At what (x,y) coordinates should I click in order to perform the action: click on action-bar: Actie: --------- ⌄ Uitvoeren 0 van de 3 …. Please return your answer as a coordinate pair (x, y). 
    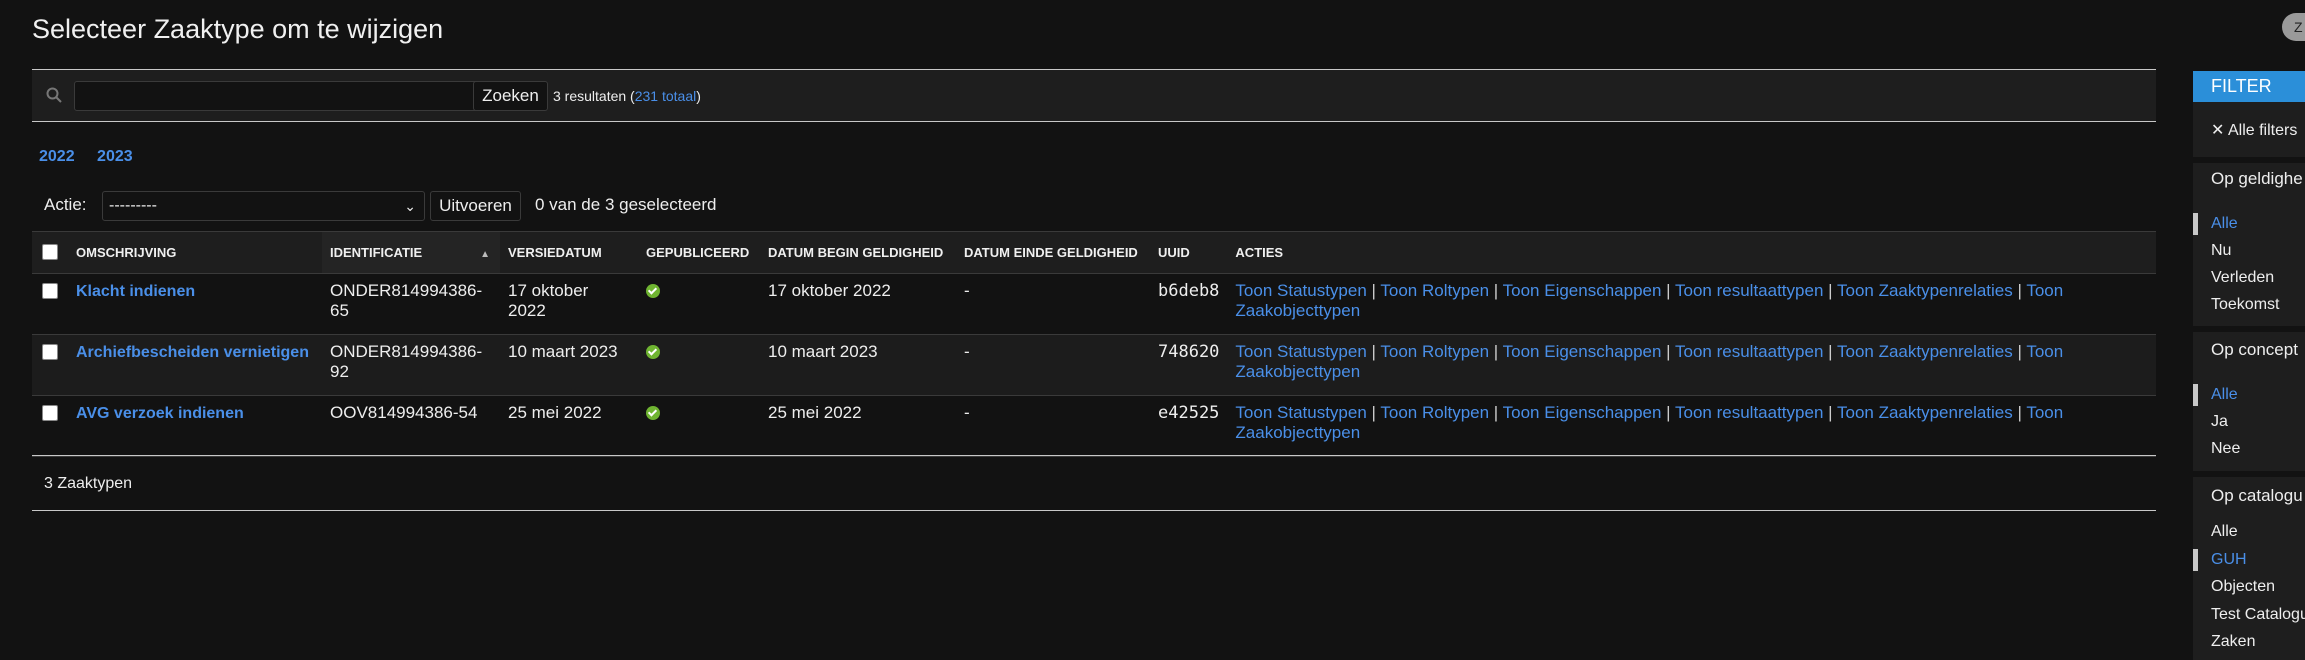
    Looking at the image, I should click on (1100, 206).